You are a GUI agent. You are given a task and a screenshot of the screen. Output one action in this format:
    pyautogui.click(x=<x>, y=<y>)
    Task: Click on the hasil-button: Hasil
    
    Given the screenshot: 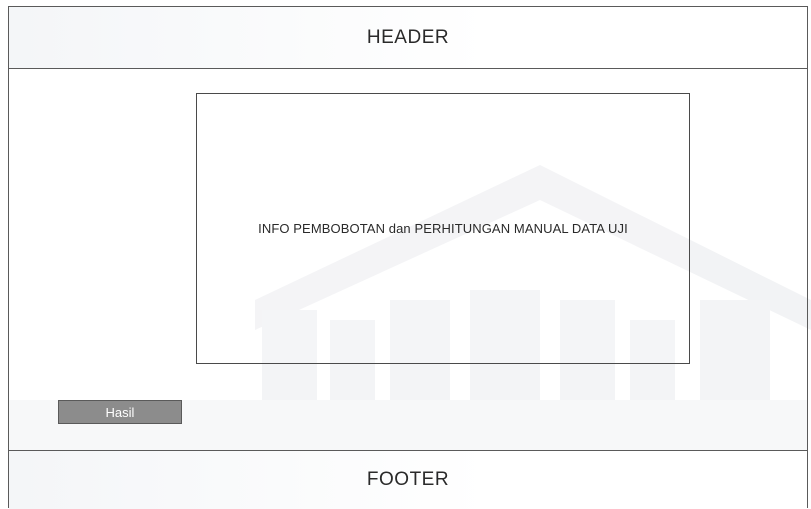 What is the action you would take?
    pyautogui.click(x=120, y=412)
    